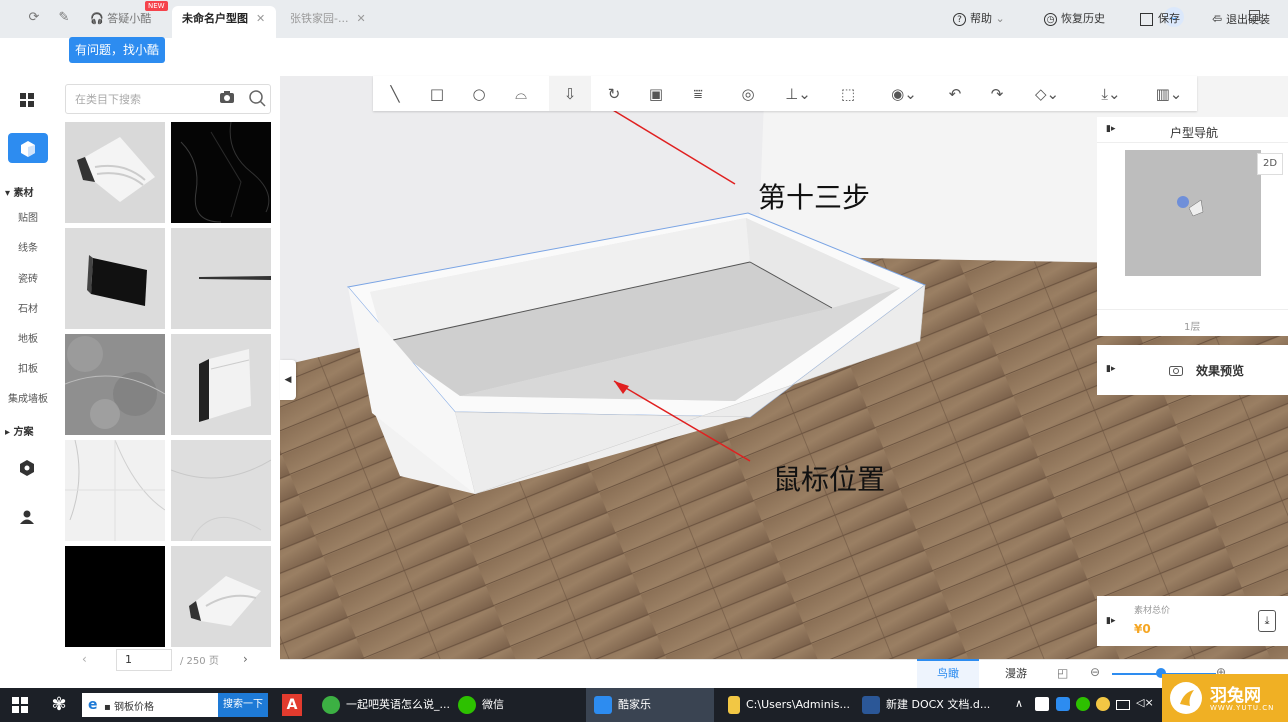 The width and height of the screenshot is (1288, 722). What do you see at coordinates (245, 659) in the screenshot?
I see `page-next-button: ›` at bounding box center [245, 659].